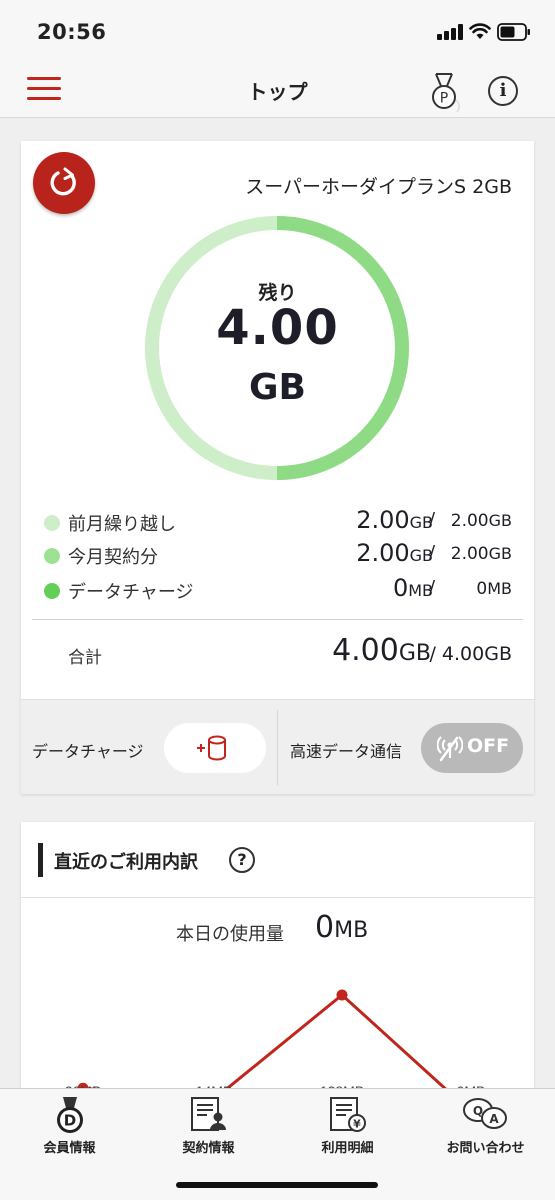 This screenshot has height=1200, width=555. Describe the element at coordinates (346, 751) in the screenshot. I see `high-speed-data-label: 高速データ通信` at that location.